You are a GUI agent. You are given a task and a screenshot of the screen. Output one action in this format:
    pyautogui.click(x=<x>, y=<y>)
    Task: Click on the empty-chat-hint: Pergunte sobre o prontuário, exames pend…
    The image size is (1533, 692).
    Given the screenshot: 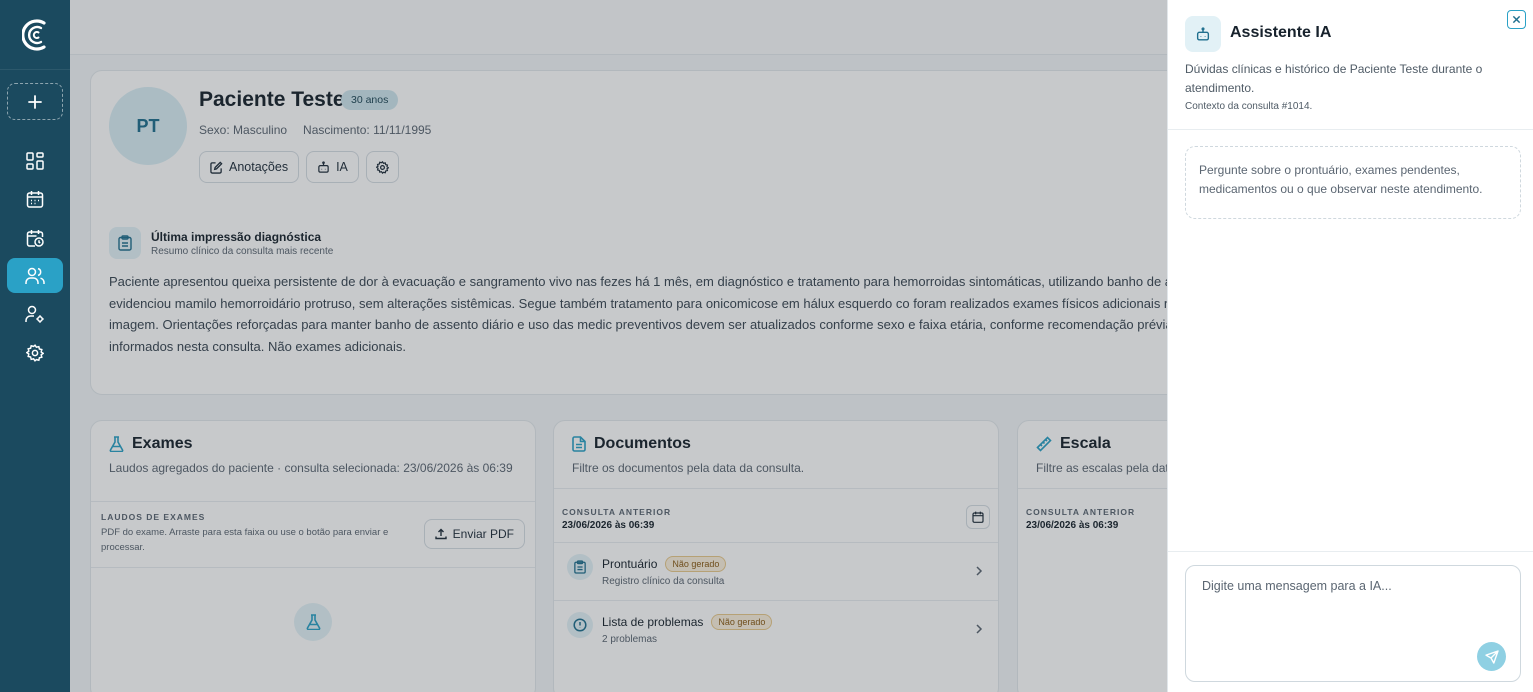 What is the action you would take?
    pyautogui.click(x=1353, y=182)
    